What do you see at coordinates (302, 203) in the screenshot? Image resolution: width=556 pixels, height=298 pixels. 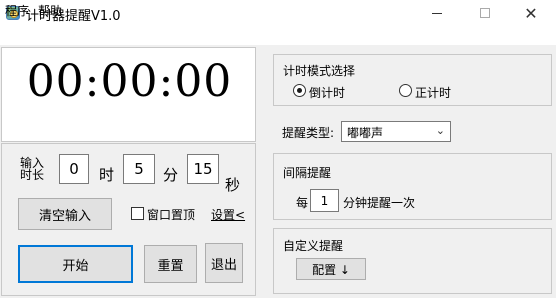 I see `interval-prefix: 每` at bounding box center [302, 203].